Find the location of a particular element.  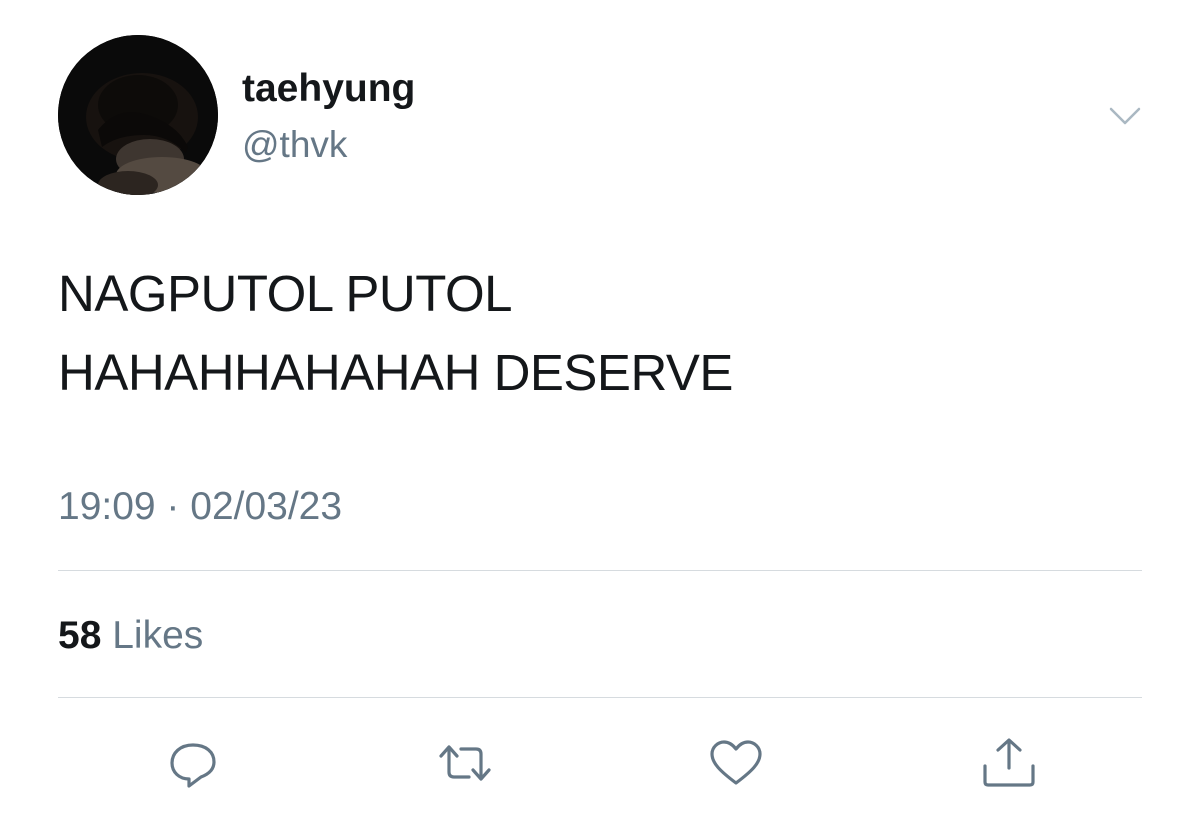

like-icon is located at coordinates (736, 762).